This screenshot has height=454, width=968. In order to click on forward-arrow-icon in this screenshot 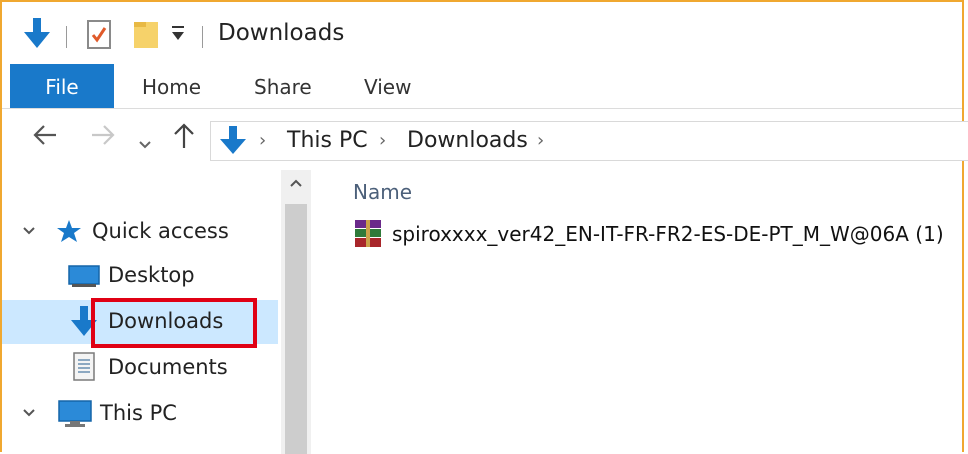, I will do `click(103, 138)`.